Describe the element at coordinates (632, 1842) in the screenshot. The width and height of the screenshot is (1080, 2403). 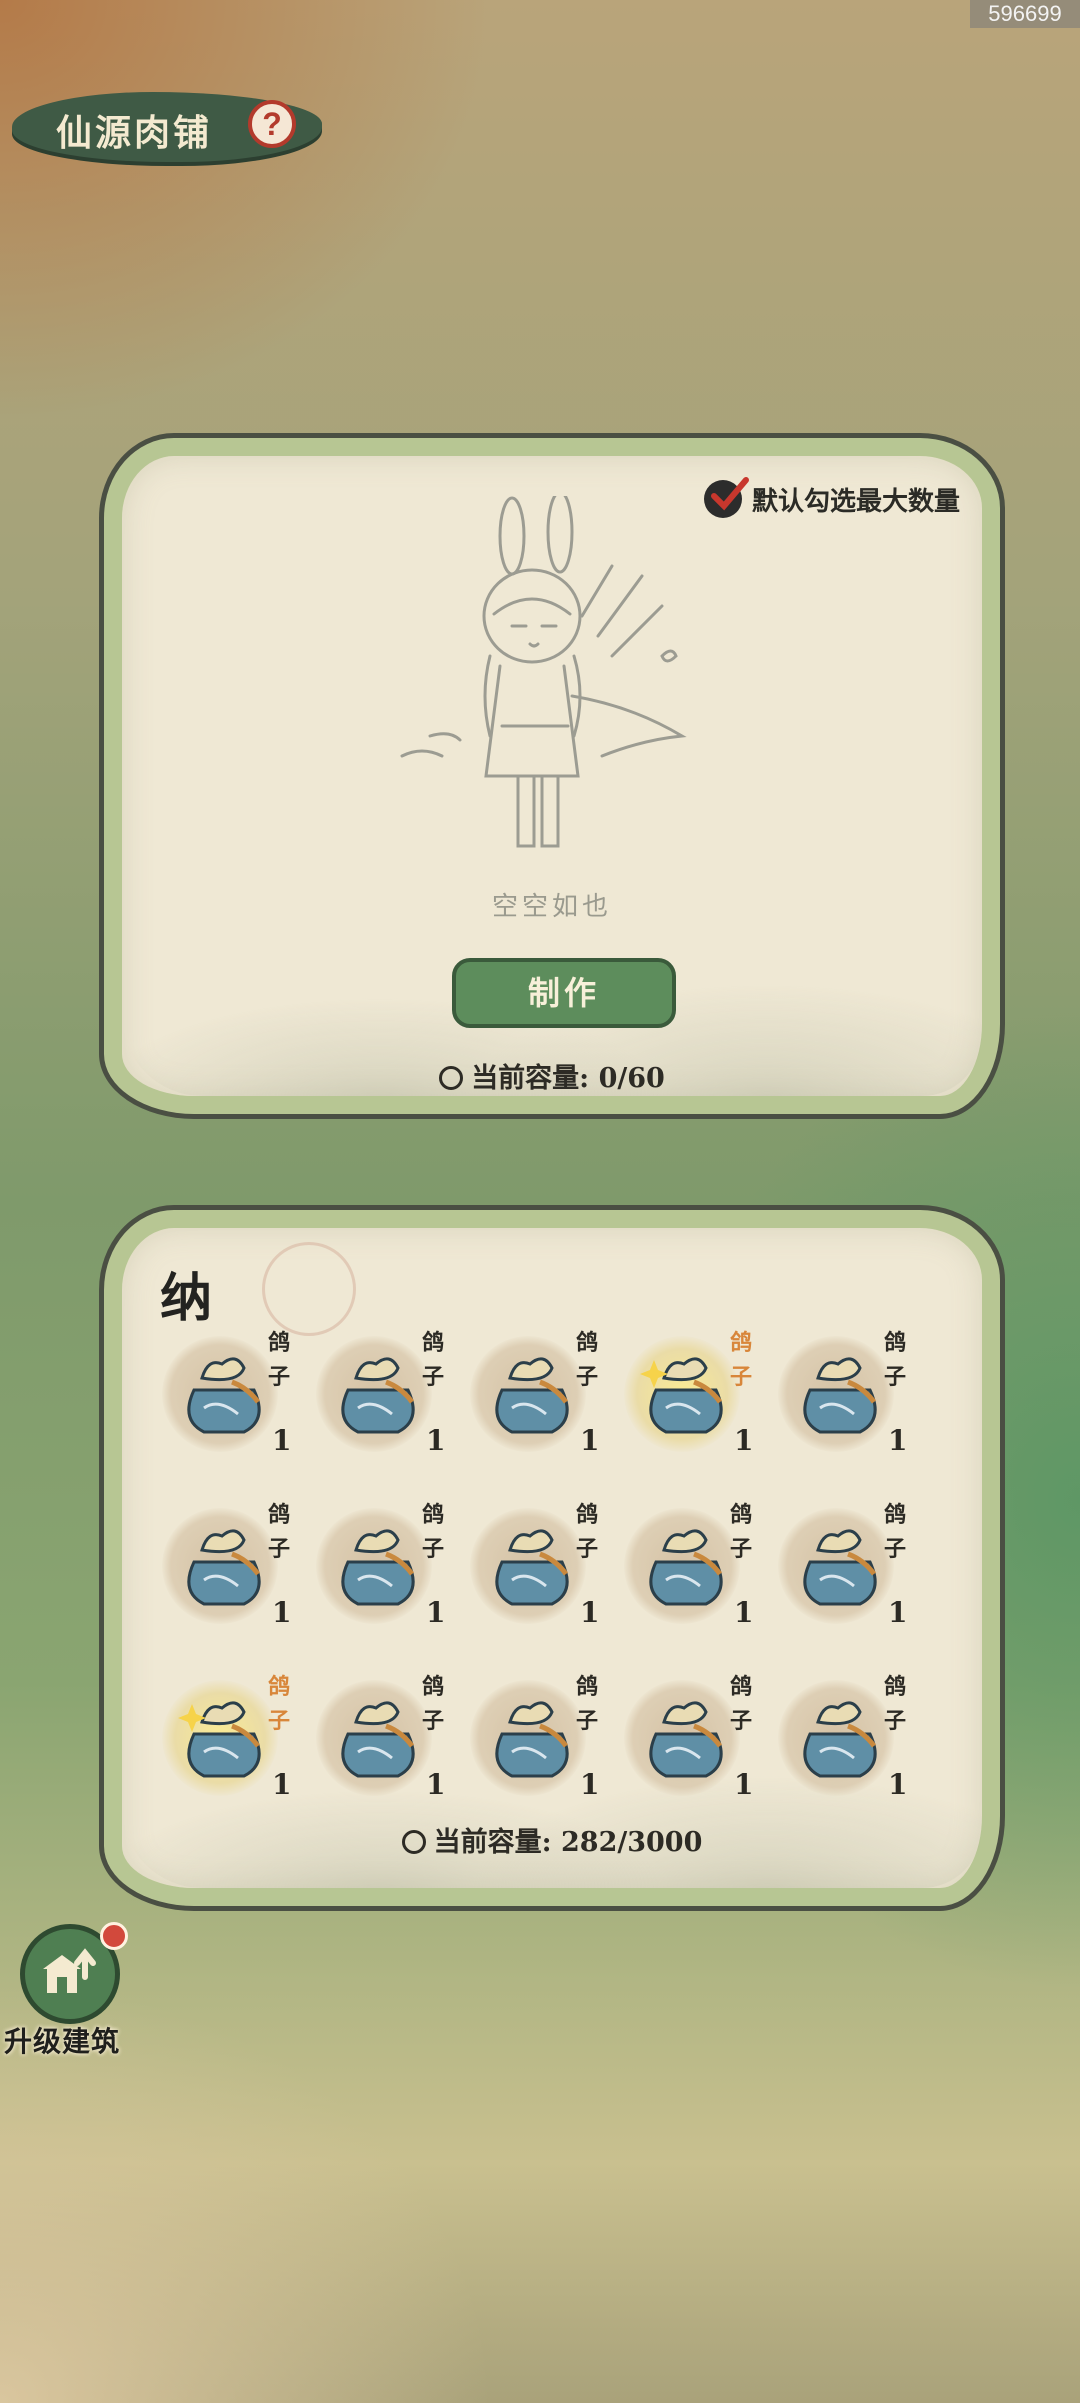
I see `capacity-value: 282/3000` at that location.